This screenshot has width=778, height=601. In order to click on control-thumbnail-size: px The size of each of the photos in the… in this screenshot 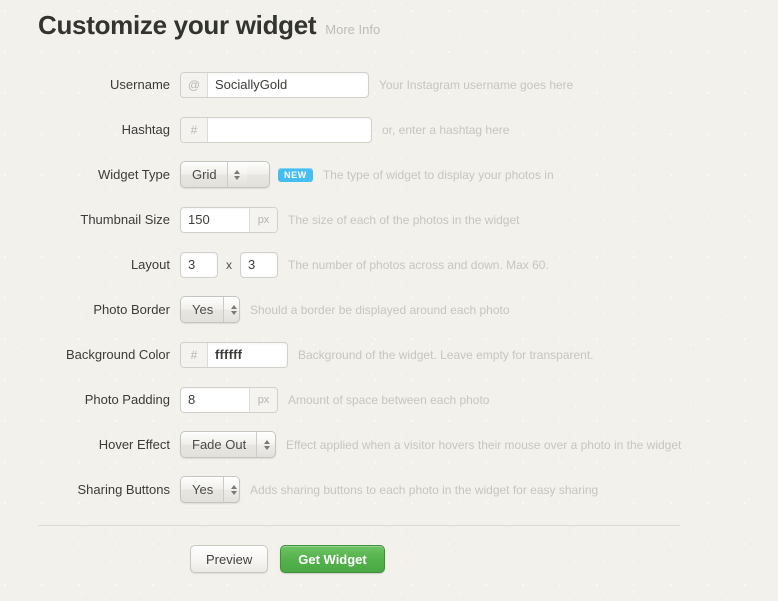, I will do `click(350, 219)`.